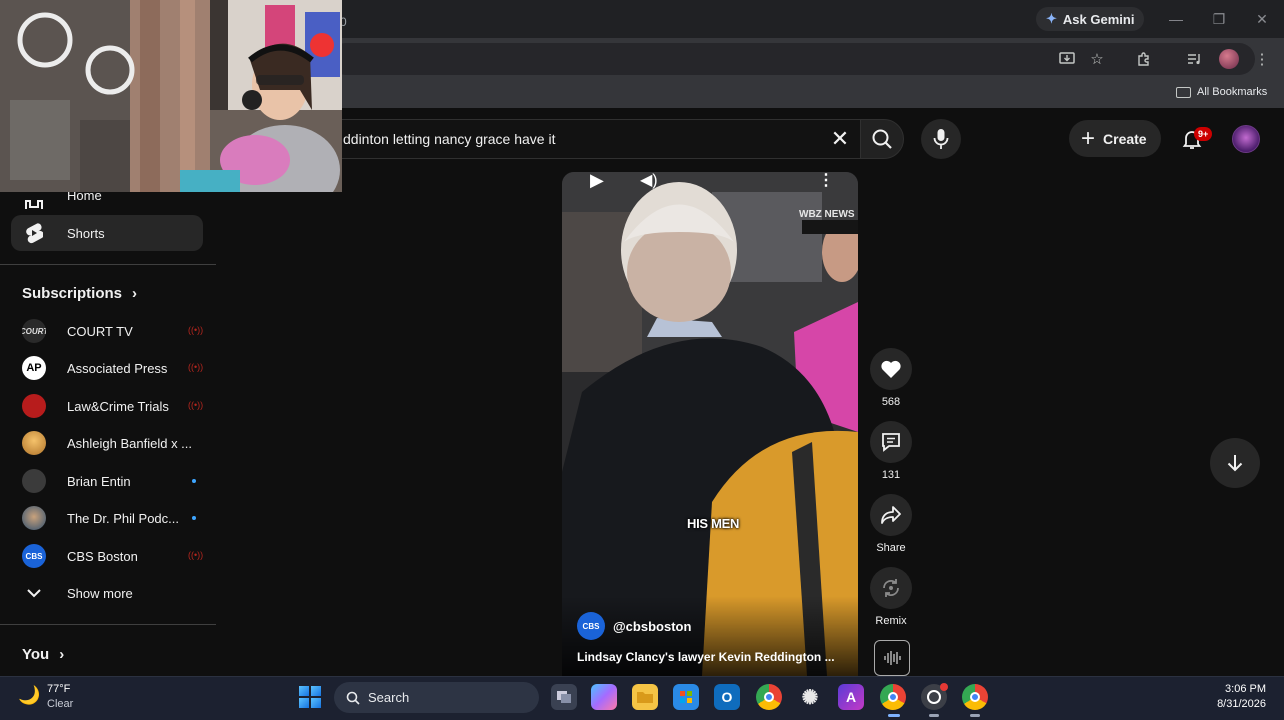 Image resolution: width=1284 pixels, height=720 pixels. What do you see at coordinates (792, 59) in the screenshot?
I see `omnibox` at bounding box center [792, 59].